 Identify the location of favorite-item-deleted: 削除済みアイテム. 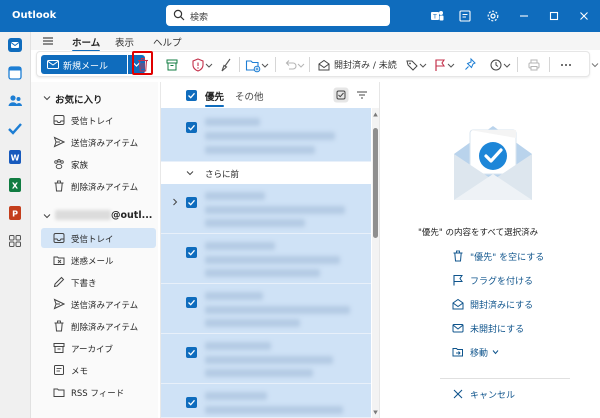
(98, 186).